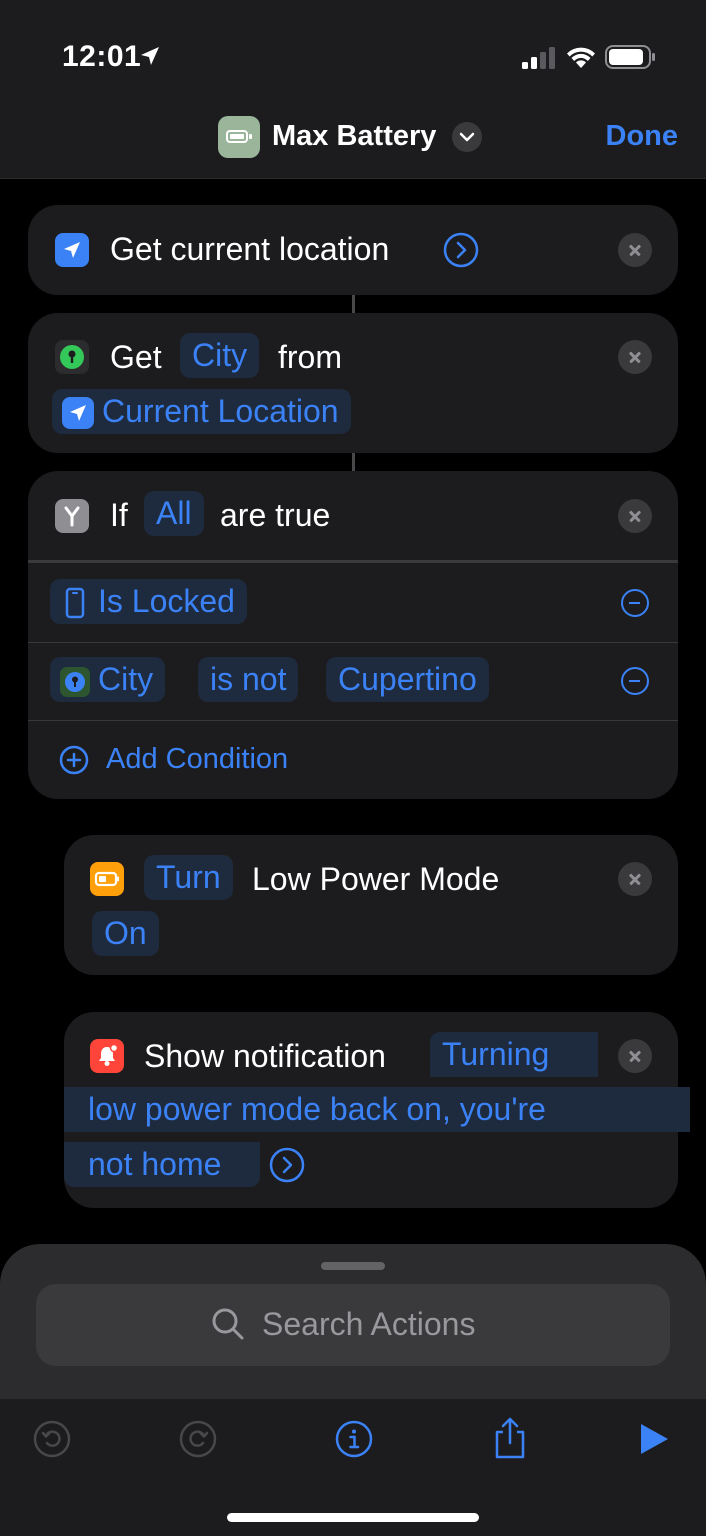 Image resolution: width=706 pixels, height=1536 pixels. Describe the element at coordinates (75, 603) in the screenshot. I see `phone-icon` at that location.